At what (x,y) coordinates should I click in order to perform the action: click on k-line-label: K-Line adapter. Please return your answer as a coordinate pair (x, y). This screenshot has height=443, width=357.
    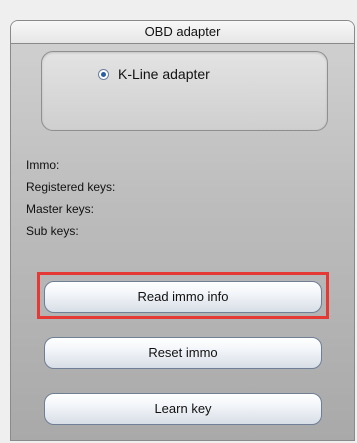
    Looking at the image, I should click on (164, 74).